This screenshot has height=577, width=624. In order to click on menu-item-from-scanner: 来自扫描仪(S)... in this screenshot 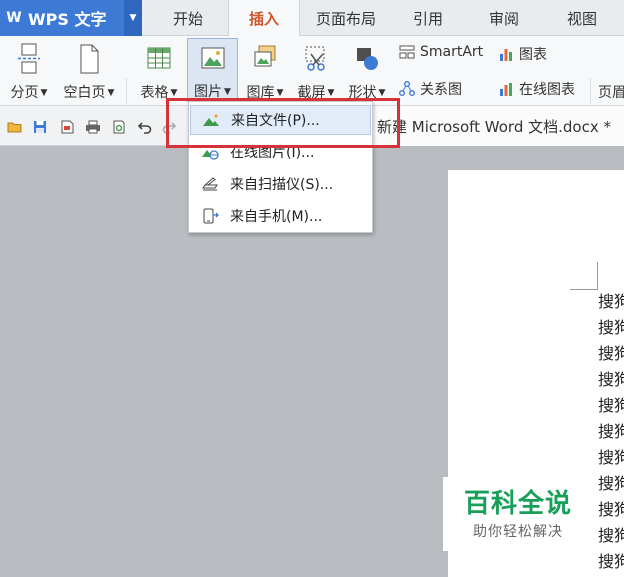, I will do `click(280, 184)`.